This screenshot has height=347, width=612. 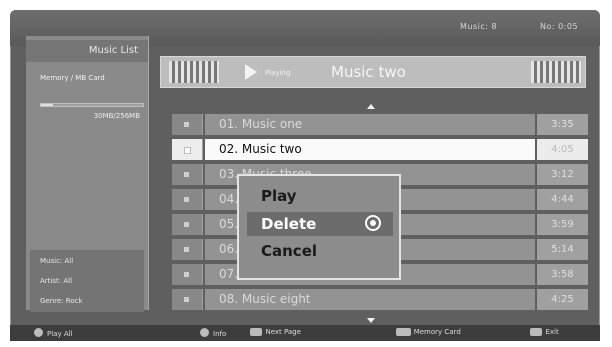 I want to click on footer-next-page-label: Next Page, so click(x=283, y=332).